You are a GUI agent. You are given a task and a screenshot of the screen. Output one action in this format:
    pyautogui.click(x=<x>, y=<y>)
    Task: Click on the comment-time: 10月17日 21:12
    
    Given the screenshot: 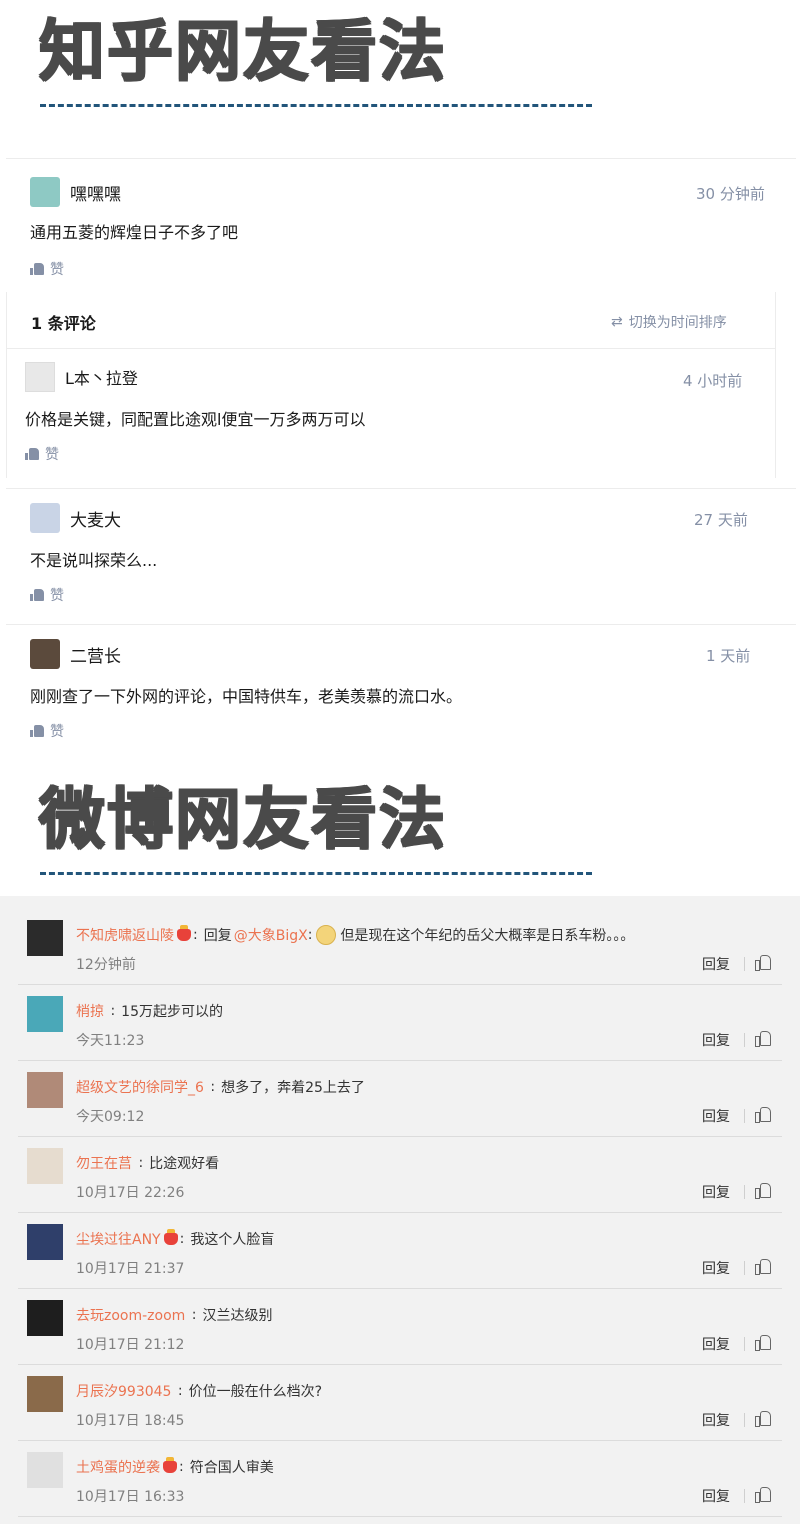 What is the action you would take?
    pyautogui.click(x=130, y=1345)
    